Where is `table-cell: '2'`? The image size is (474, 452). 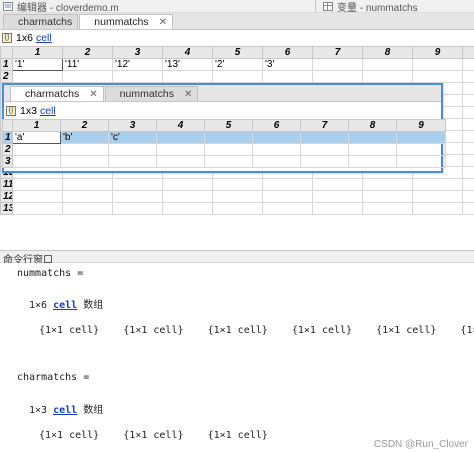
table-cell: '2' is located at coordinates (237, 64).